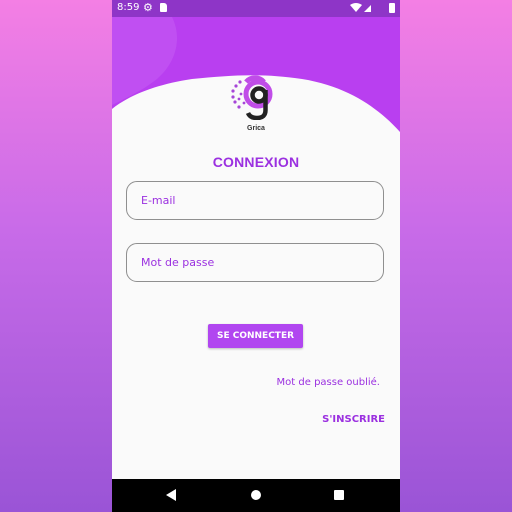 The image size is (512, 512). I want to click on status-bar: 8:59 ⚙, so click(256, 8).